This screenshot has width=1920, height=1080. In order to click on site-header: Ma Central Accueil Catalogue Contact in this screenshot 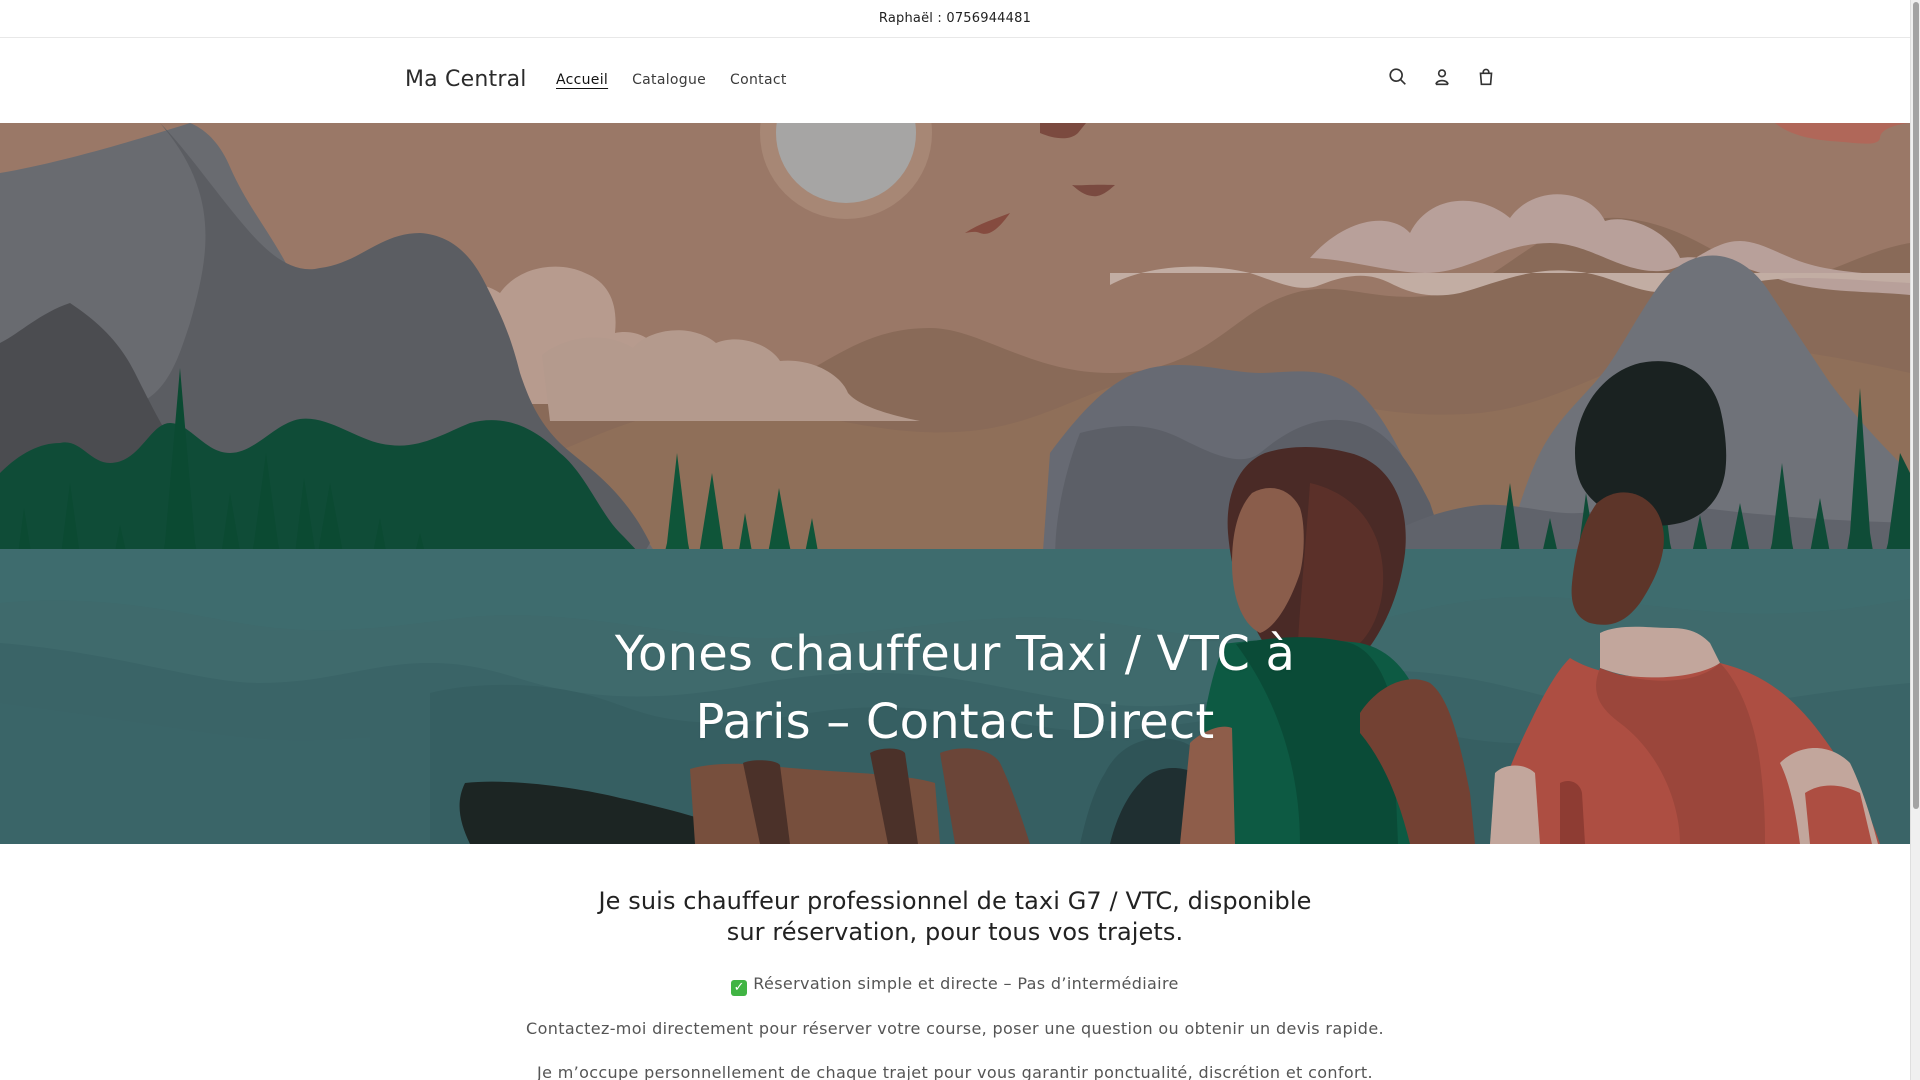, I will do `click(955, 80)`.